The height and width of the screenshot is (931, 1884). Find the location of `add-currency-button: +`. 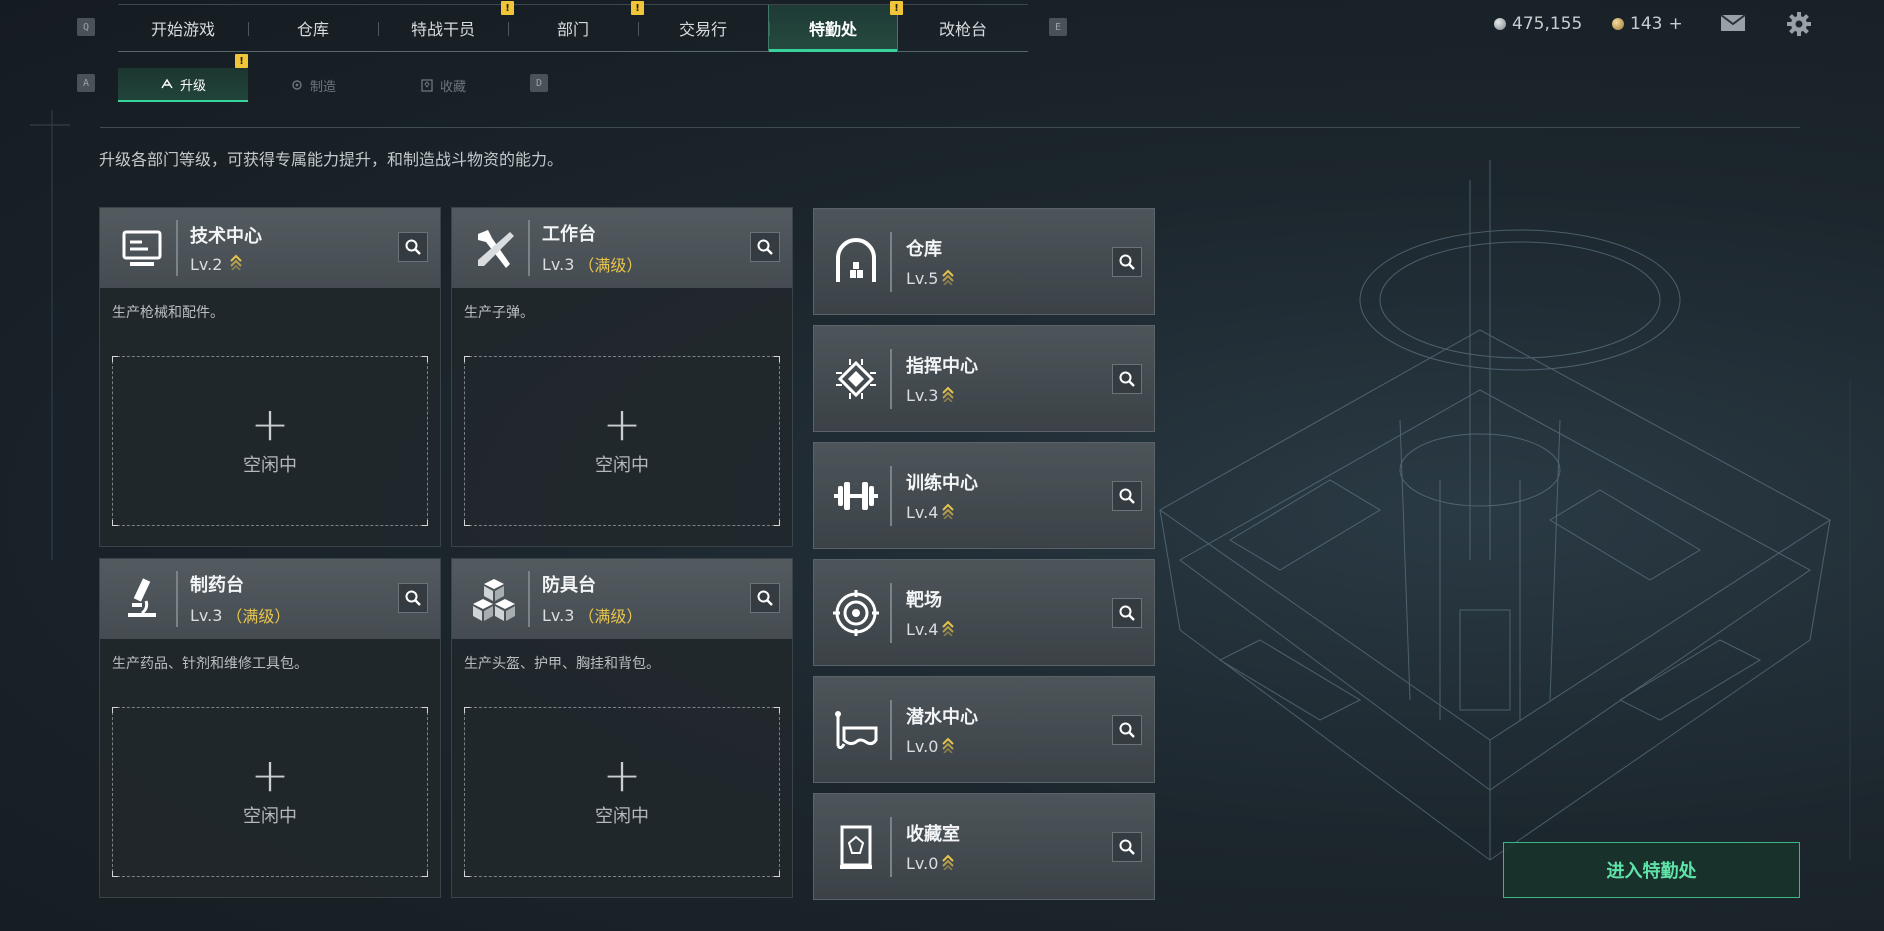

add-currency-button: + is located at coordinates (1675, 24).